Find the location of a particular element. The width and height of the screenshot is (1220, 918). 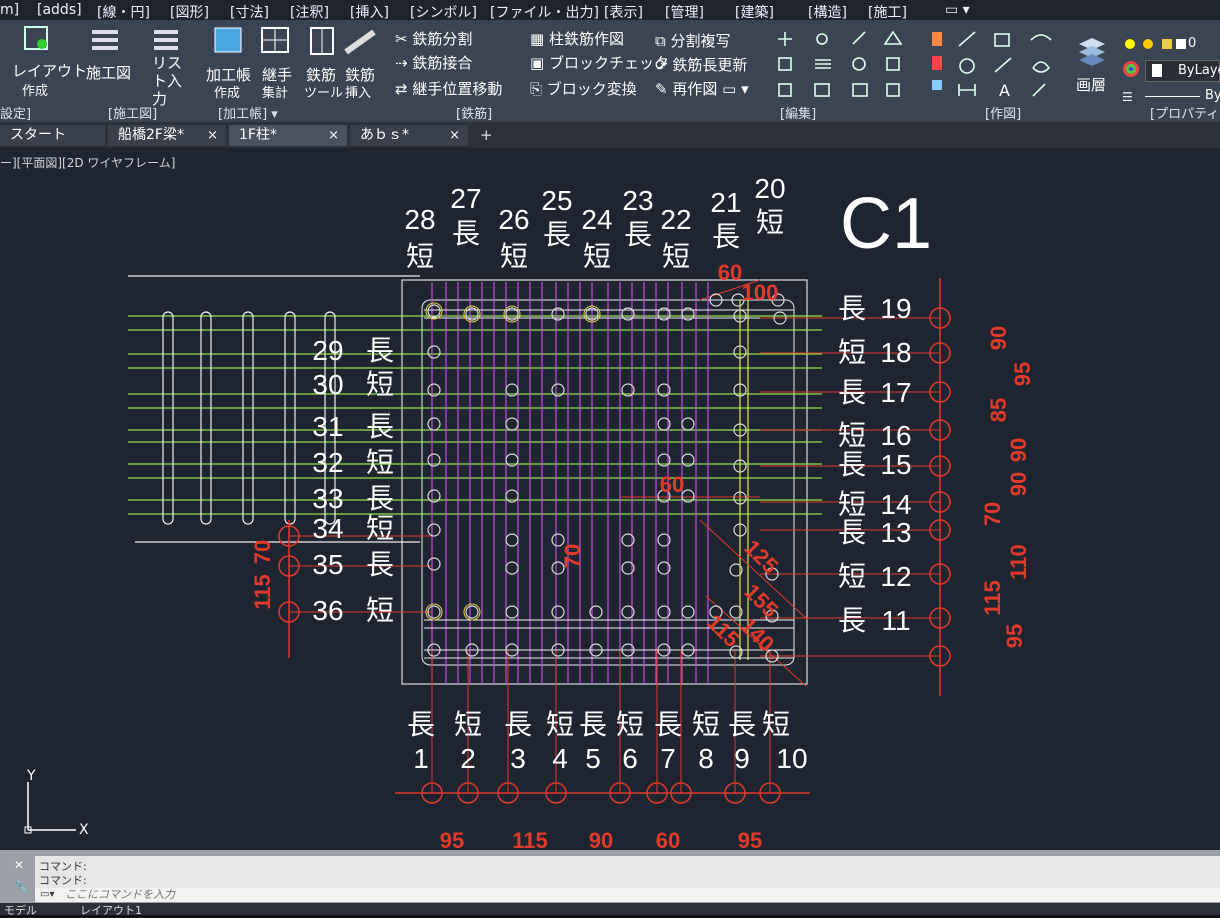

edit-extra-icons is located at coordinates (938, 65).